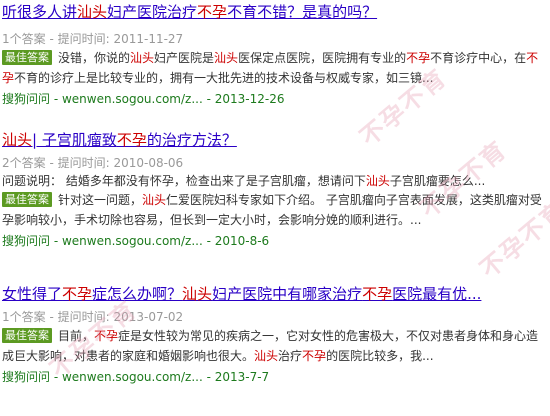 The image size is (550, 416). I want to click on snippet-text: 妇产医院是, so click(184, 58).